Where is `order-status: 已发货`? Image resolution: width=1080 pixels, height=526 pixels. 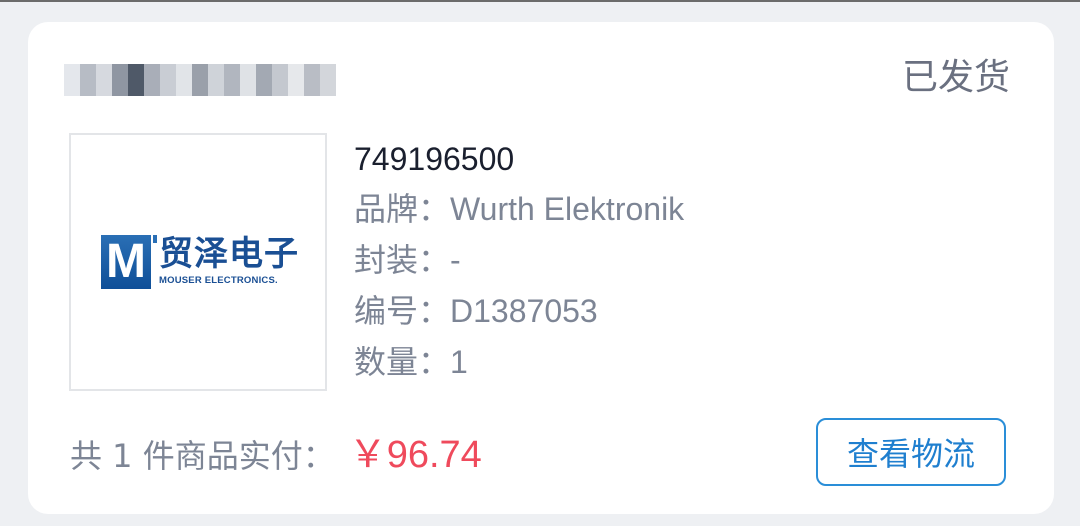 order-status: 已发货 is located at coordinates (955, 77).